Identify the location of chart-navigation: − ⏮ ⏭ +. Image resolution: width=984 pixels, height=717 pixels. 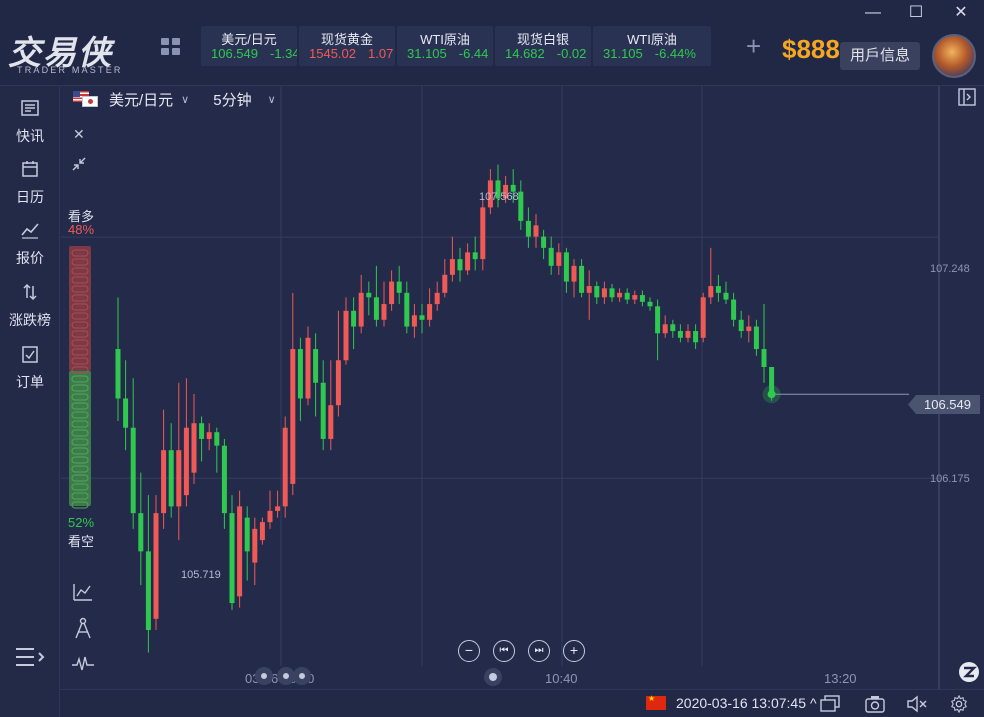
(528, 651).